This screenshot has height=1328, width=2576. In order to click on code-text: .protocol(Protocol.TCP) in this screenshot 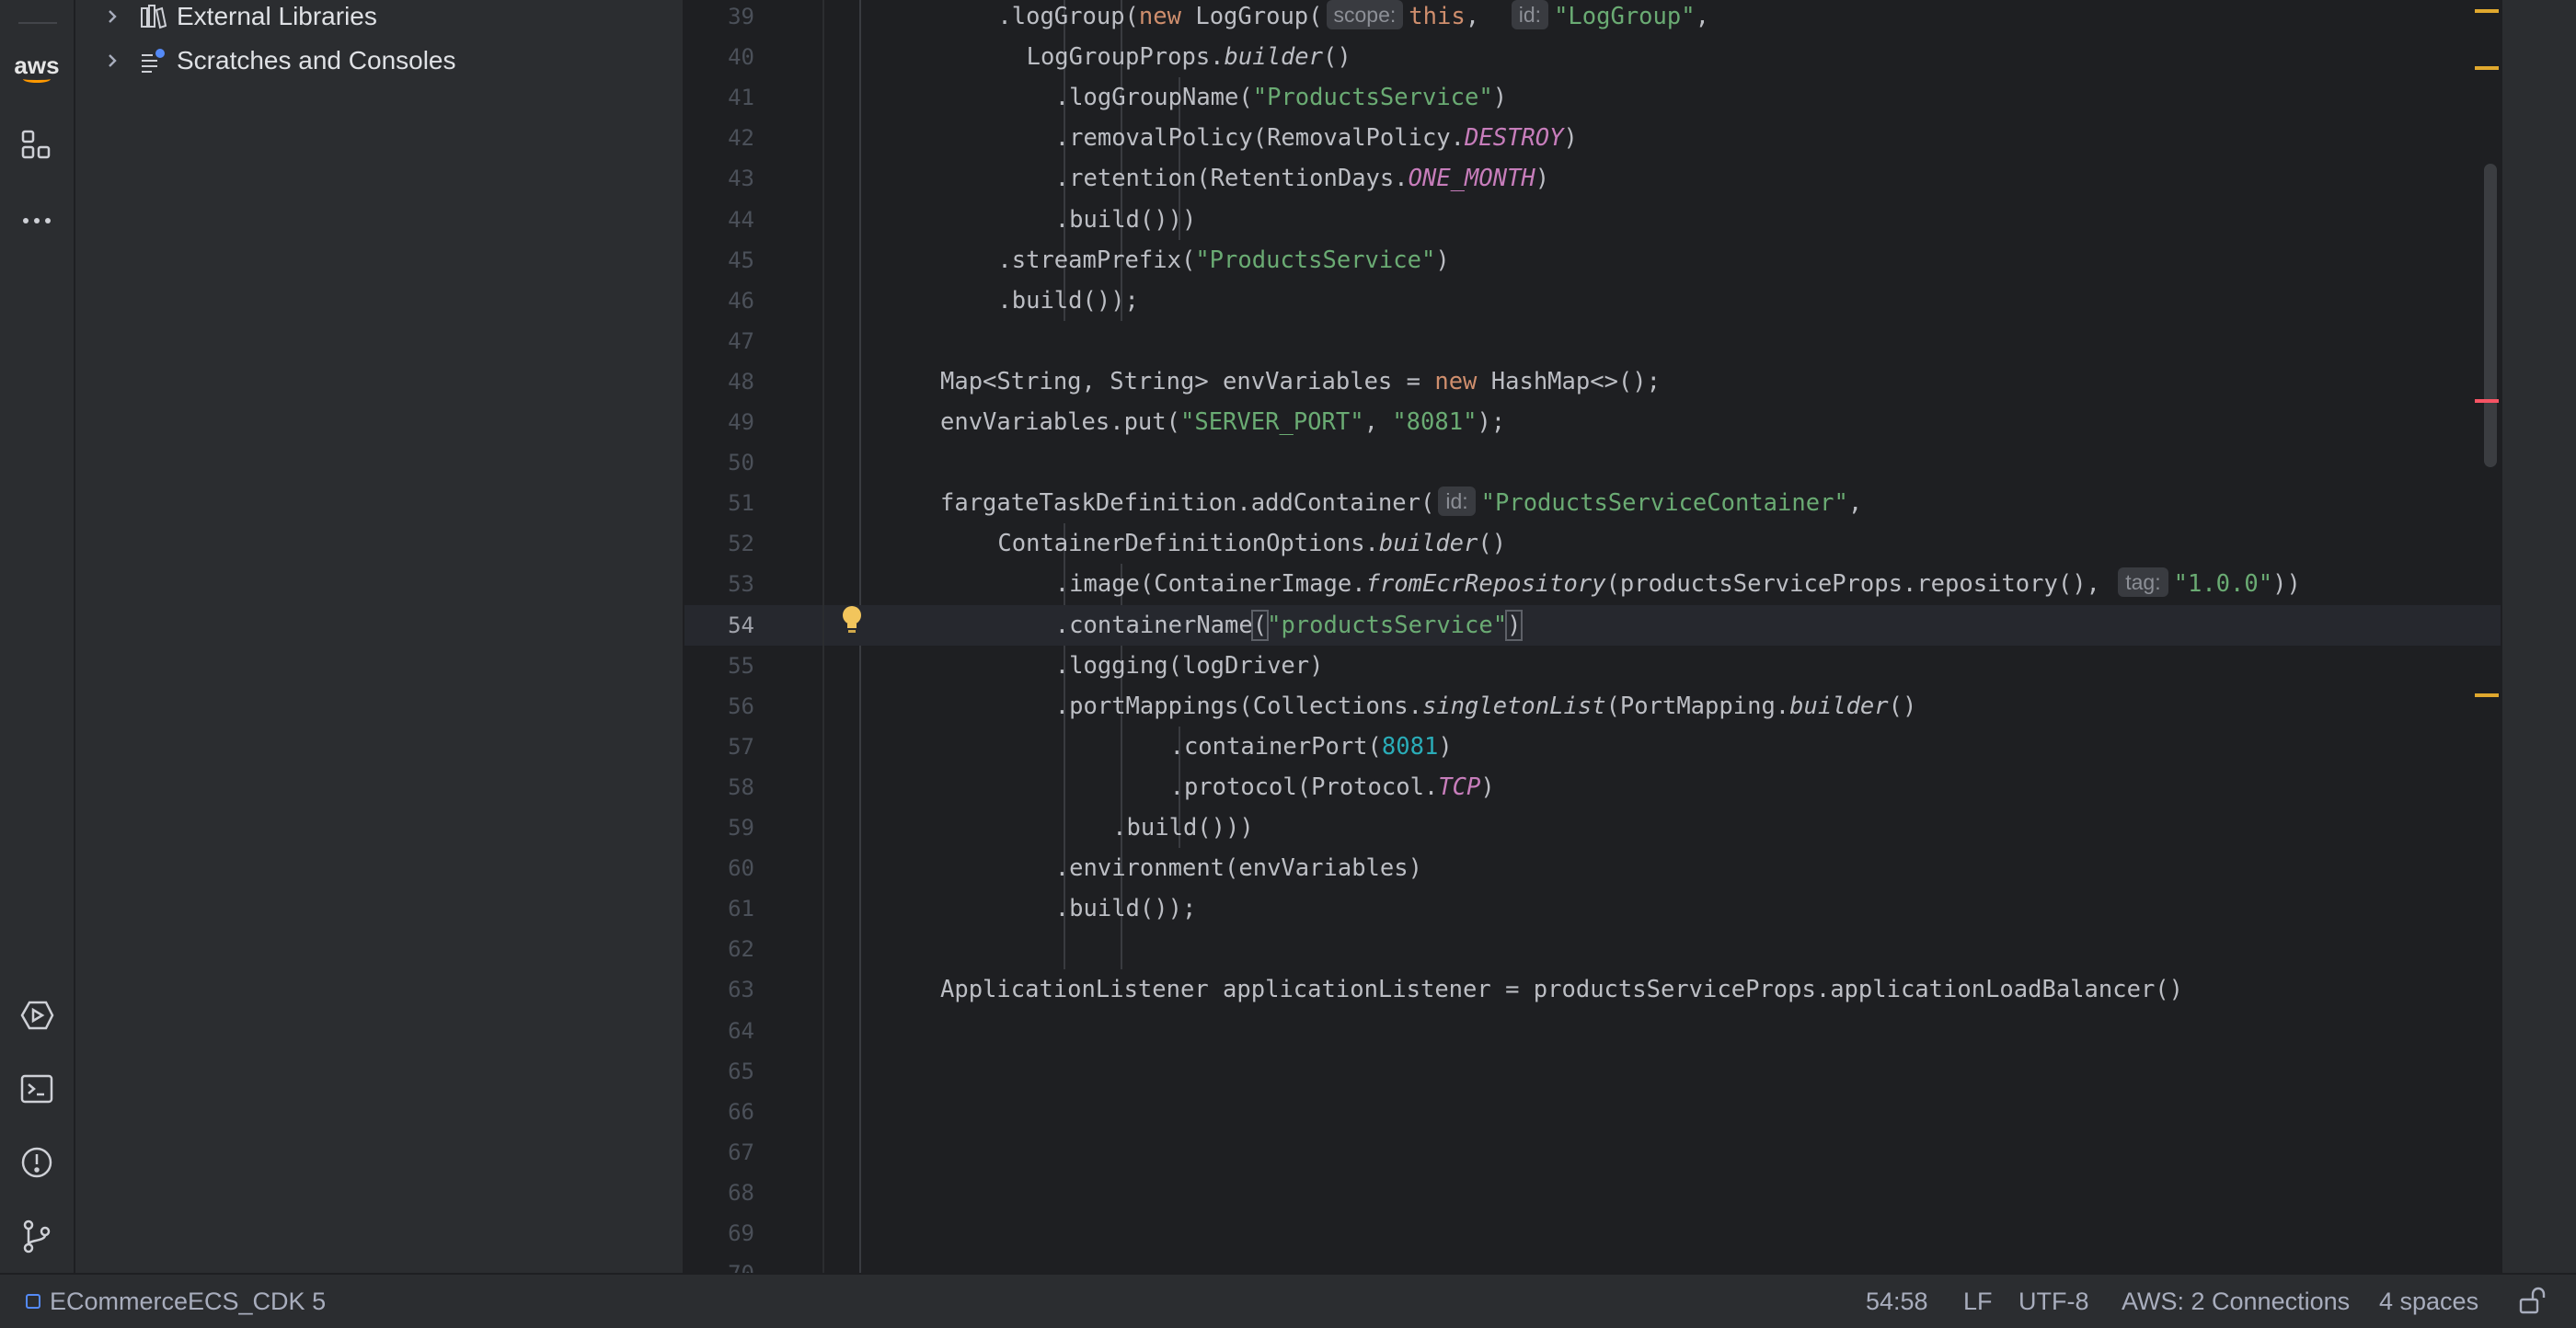, I will do `click(1332, 787)`.